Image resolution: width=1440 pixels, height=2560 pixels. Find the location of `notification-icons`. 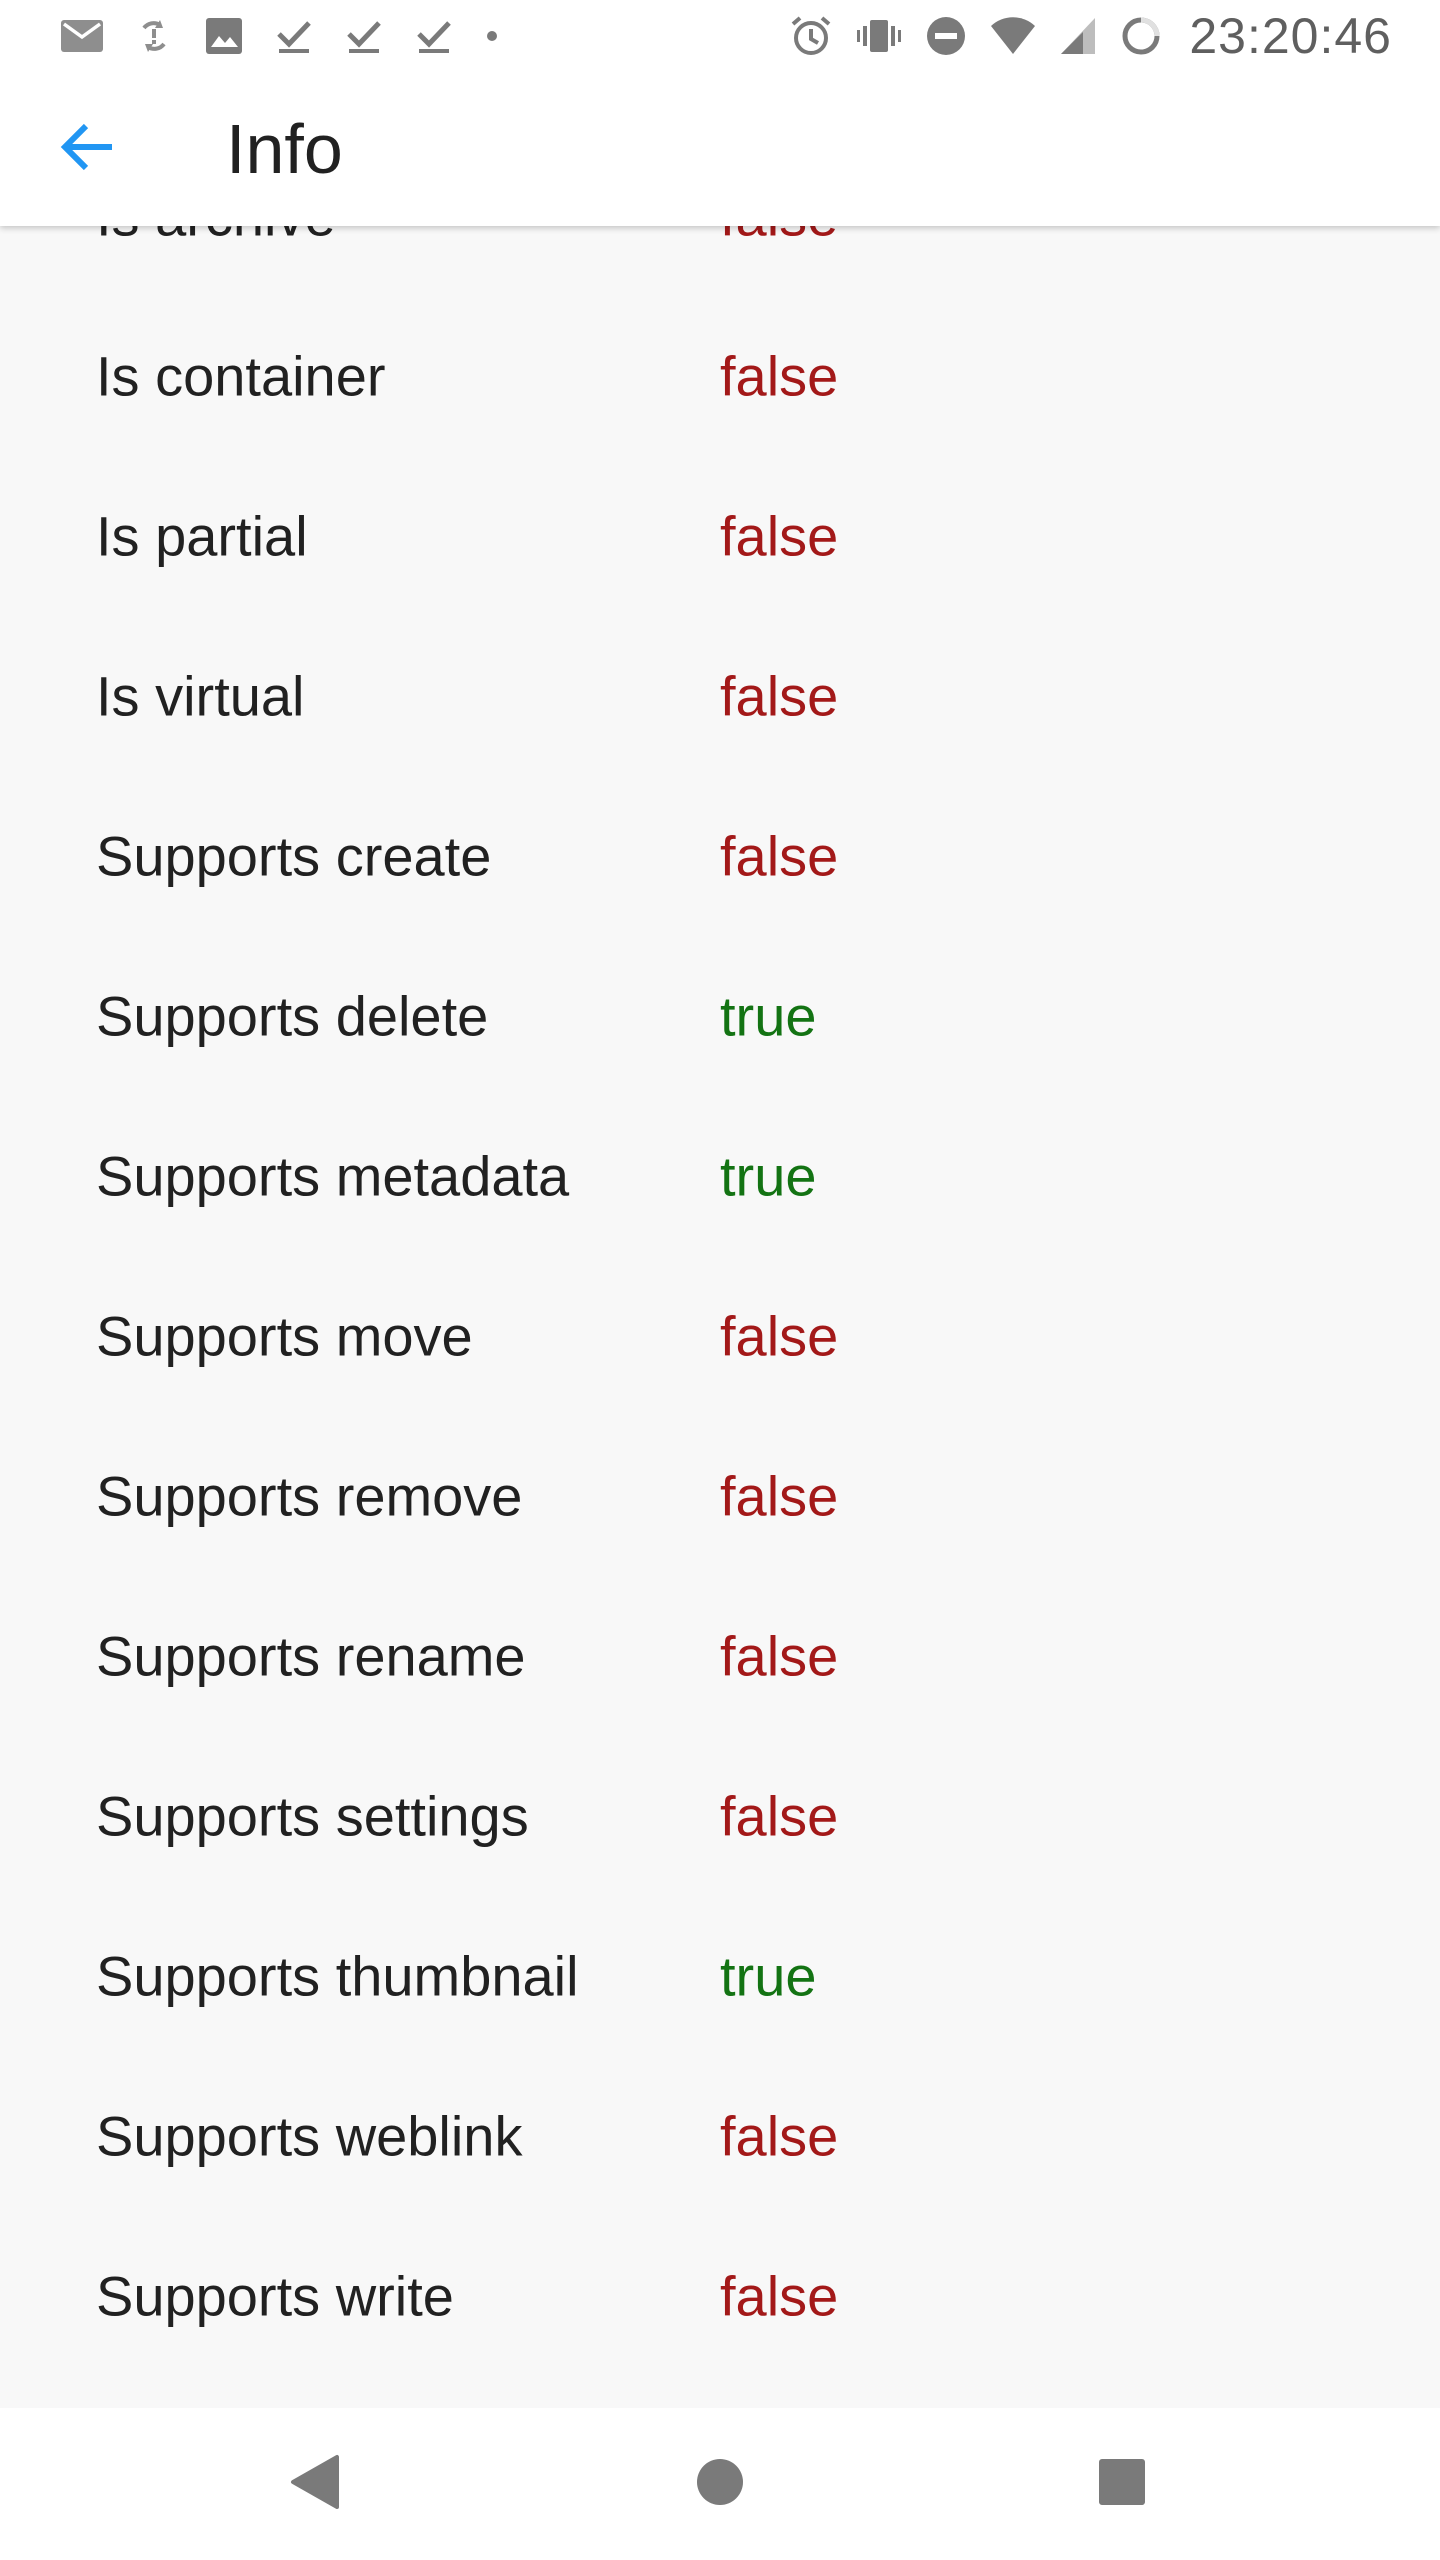

notification-icons is located at coordinates (280, 36).